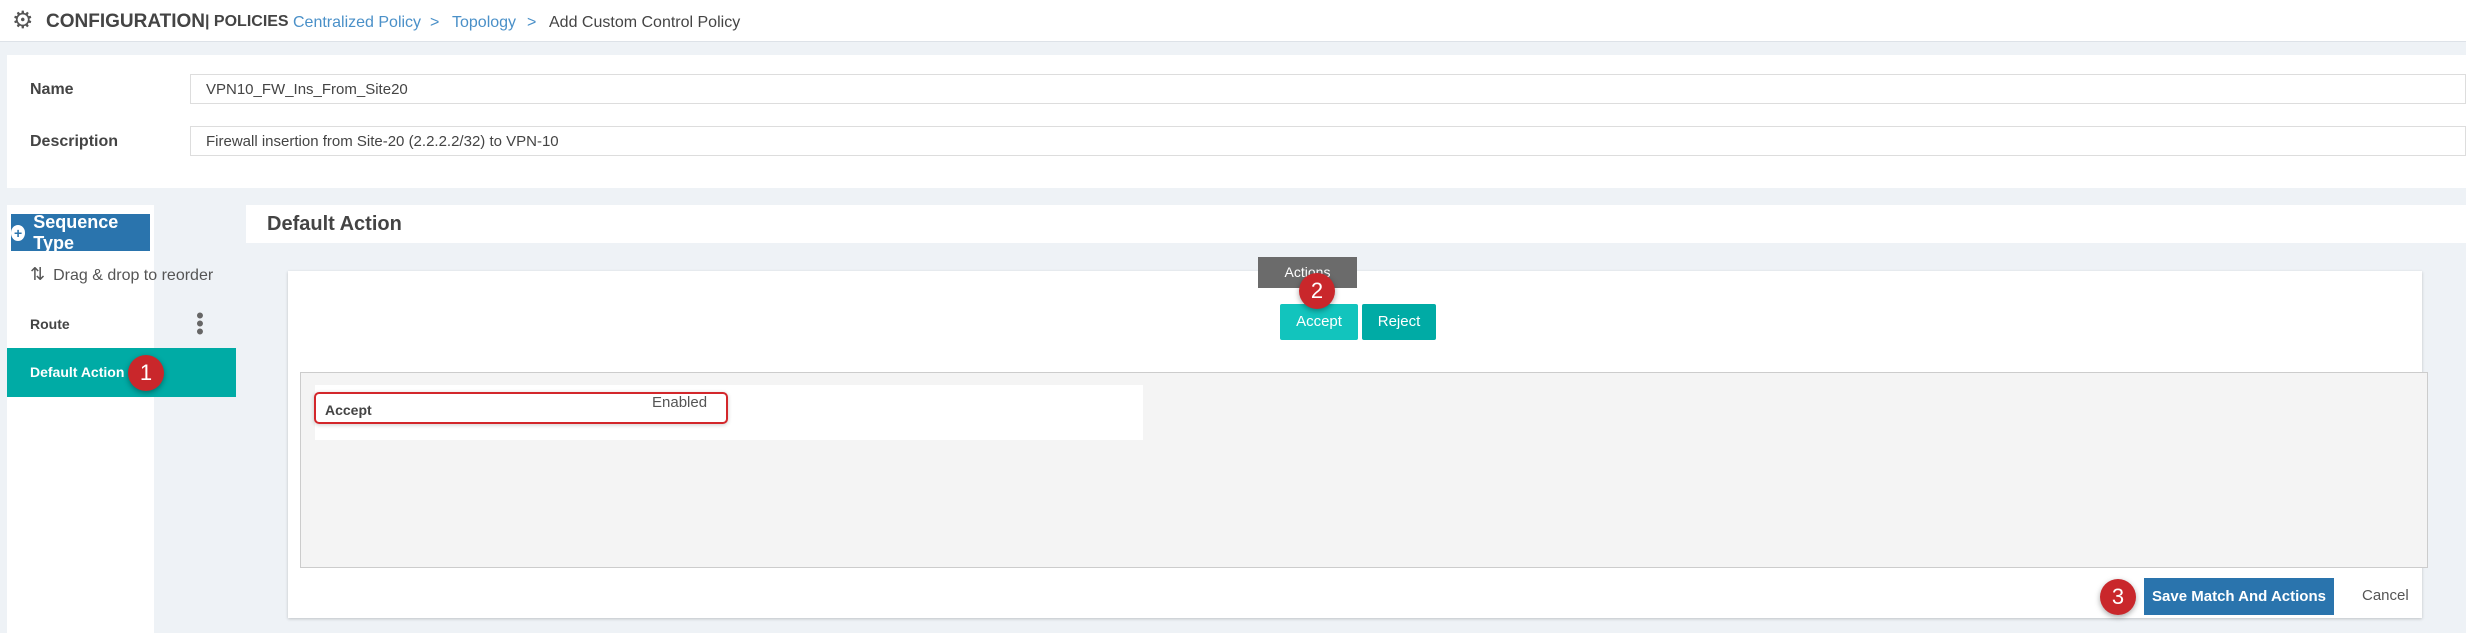 This screenshot has height=633, width=2466. I want to click on sidebar-item-route: Route, so click(50, 324).